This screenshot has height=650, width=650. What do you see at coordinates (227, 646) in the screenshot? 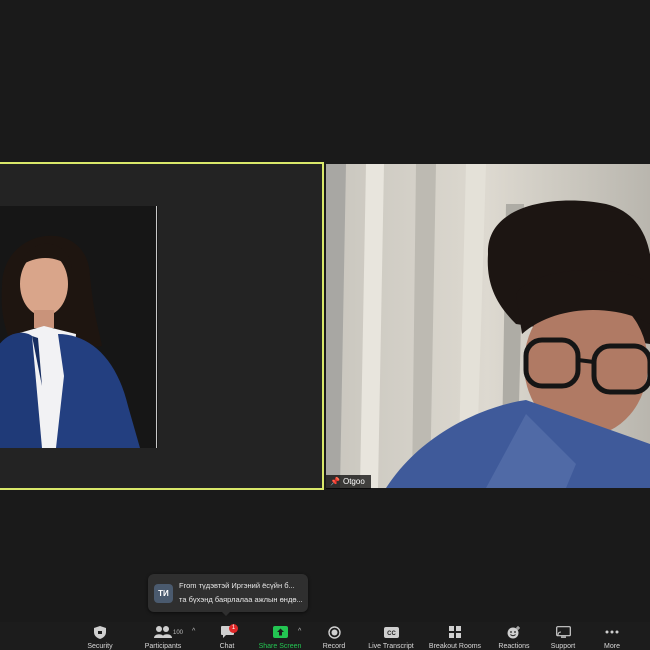
I see `chat-label: Chat` at bounding box center [227, 646].